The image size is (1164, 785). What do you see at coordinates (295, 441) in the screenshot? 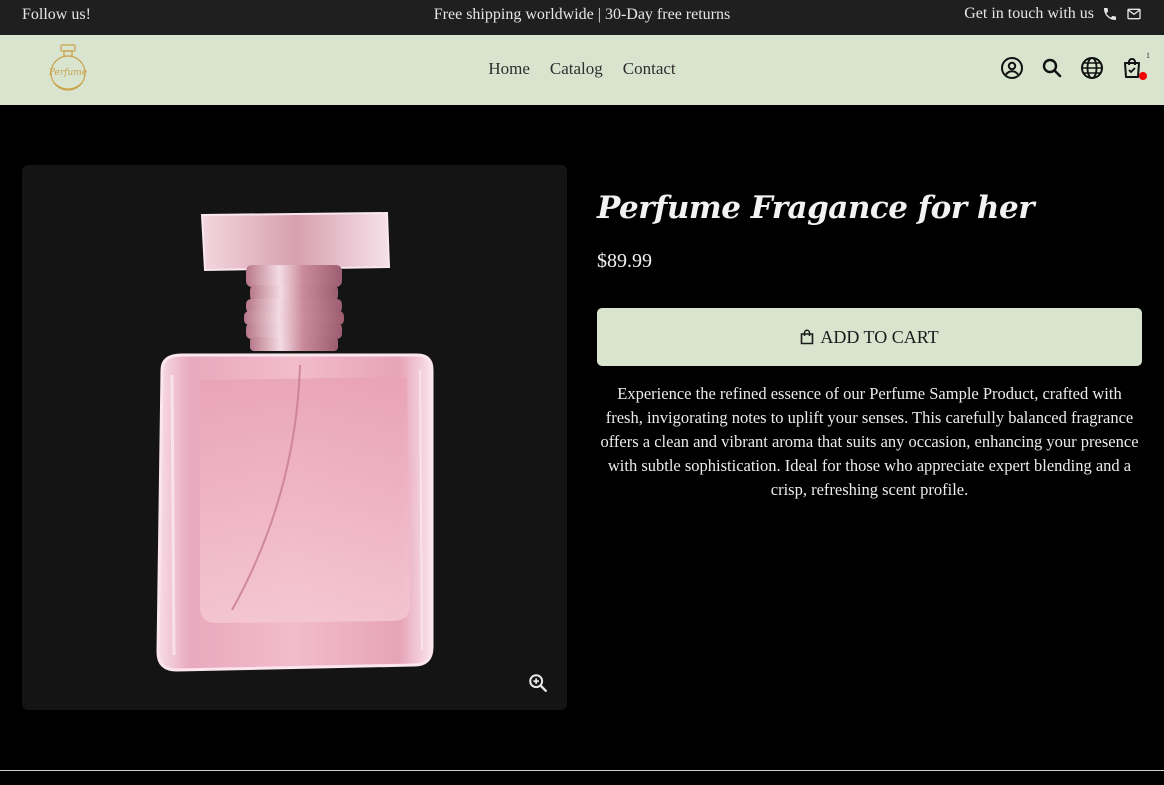
I see `perfume-bottle-image` at bounding box center [295, 441].